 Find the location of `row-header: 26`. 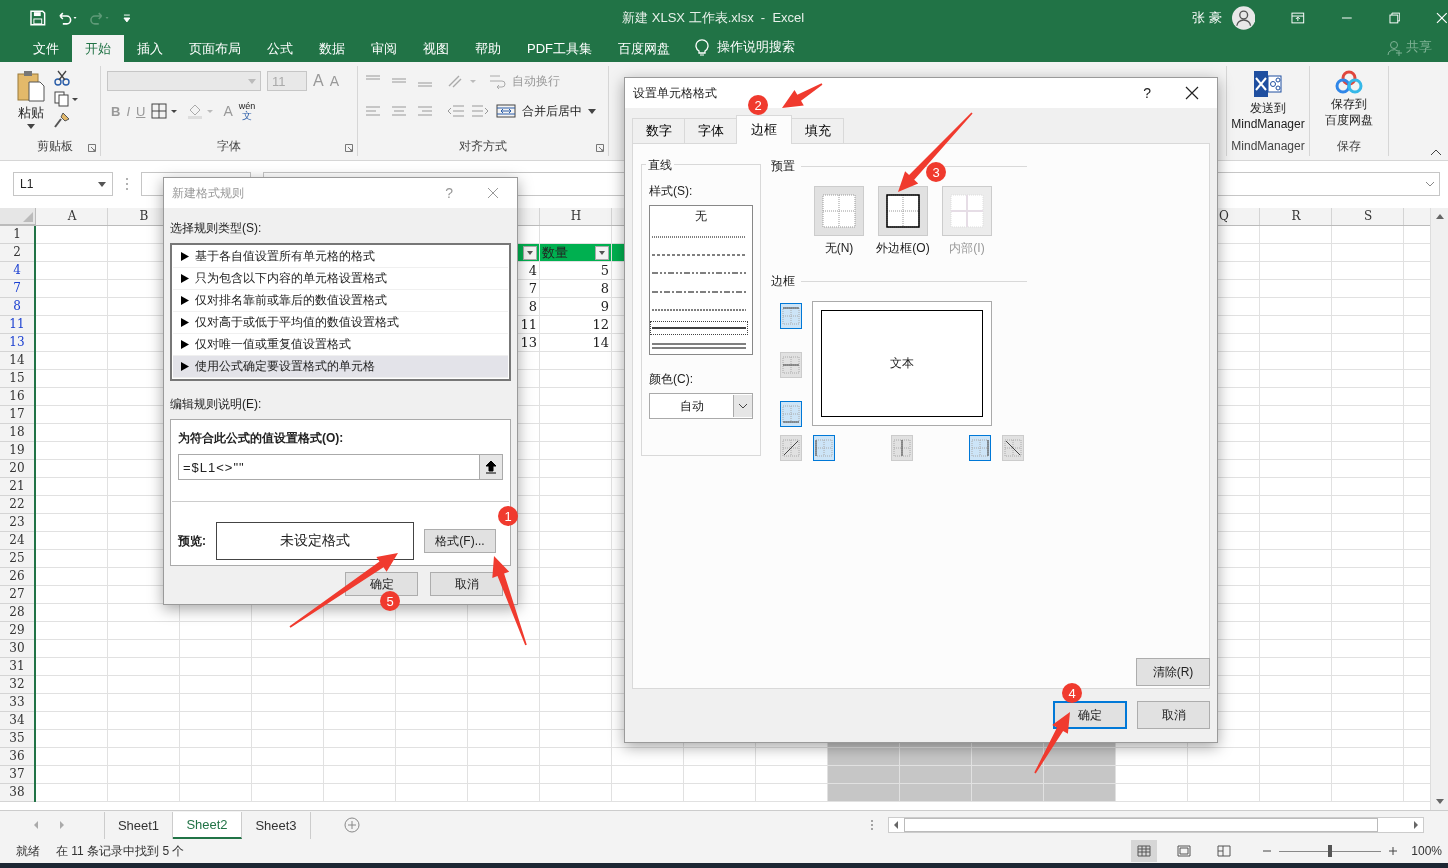

row-header: 26 is located at coordinates (17, 576).